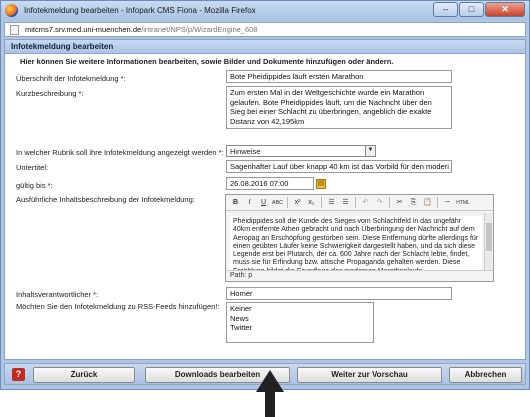 This screenshot has width=530, height=417. I want to click on editor-toolbar: B I U ABC x² x₂ ☰ ☰ ↶ ↷ ✂ ⎘ 📋 ─ HTML, so click(359, 203).